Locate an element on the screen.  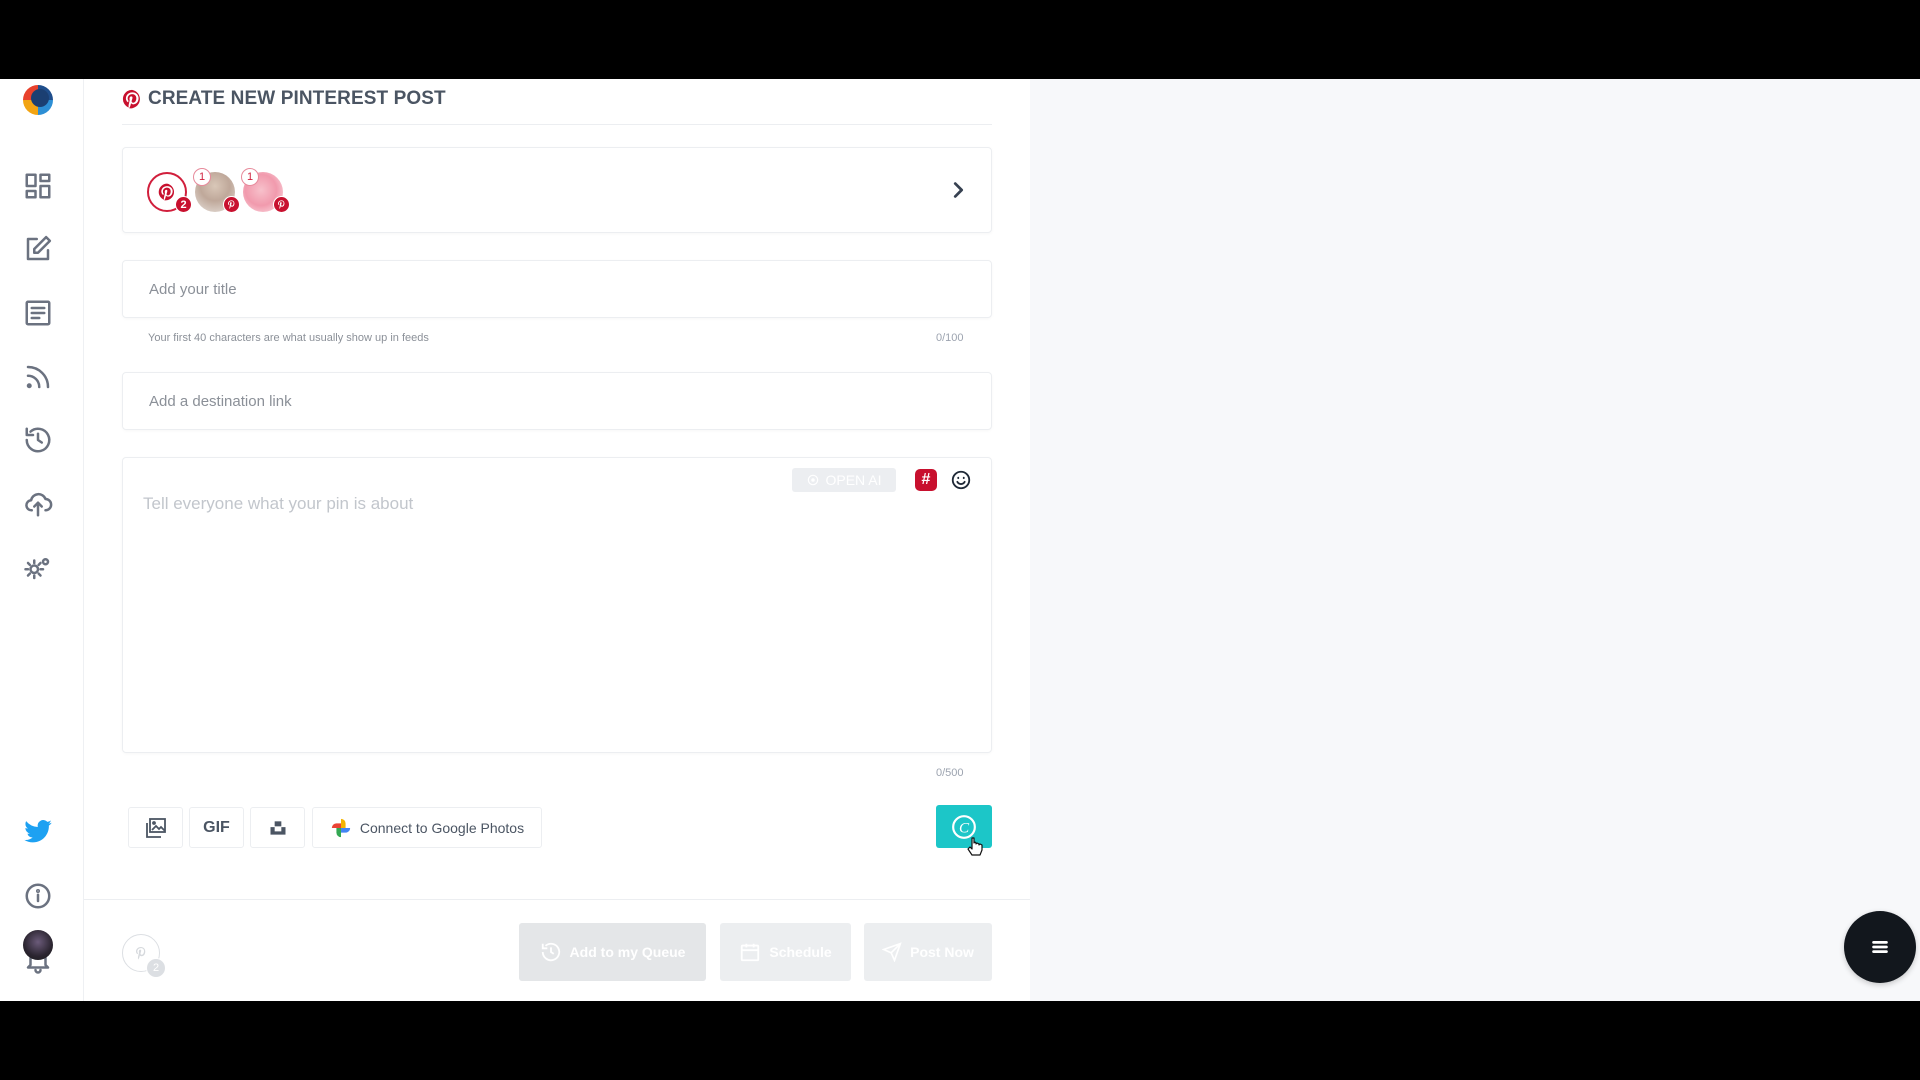
letterbox-bottom is located at coordinates (960, 1040).